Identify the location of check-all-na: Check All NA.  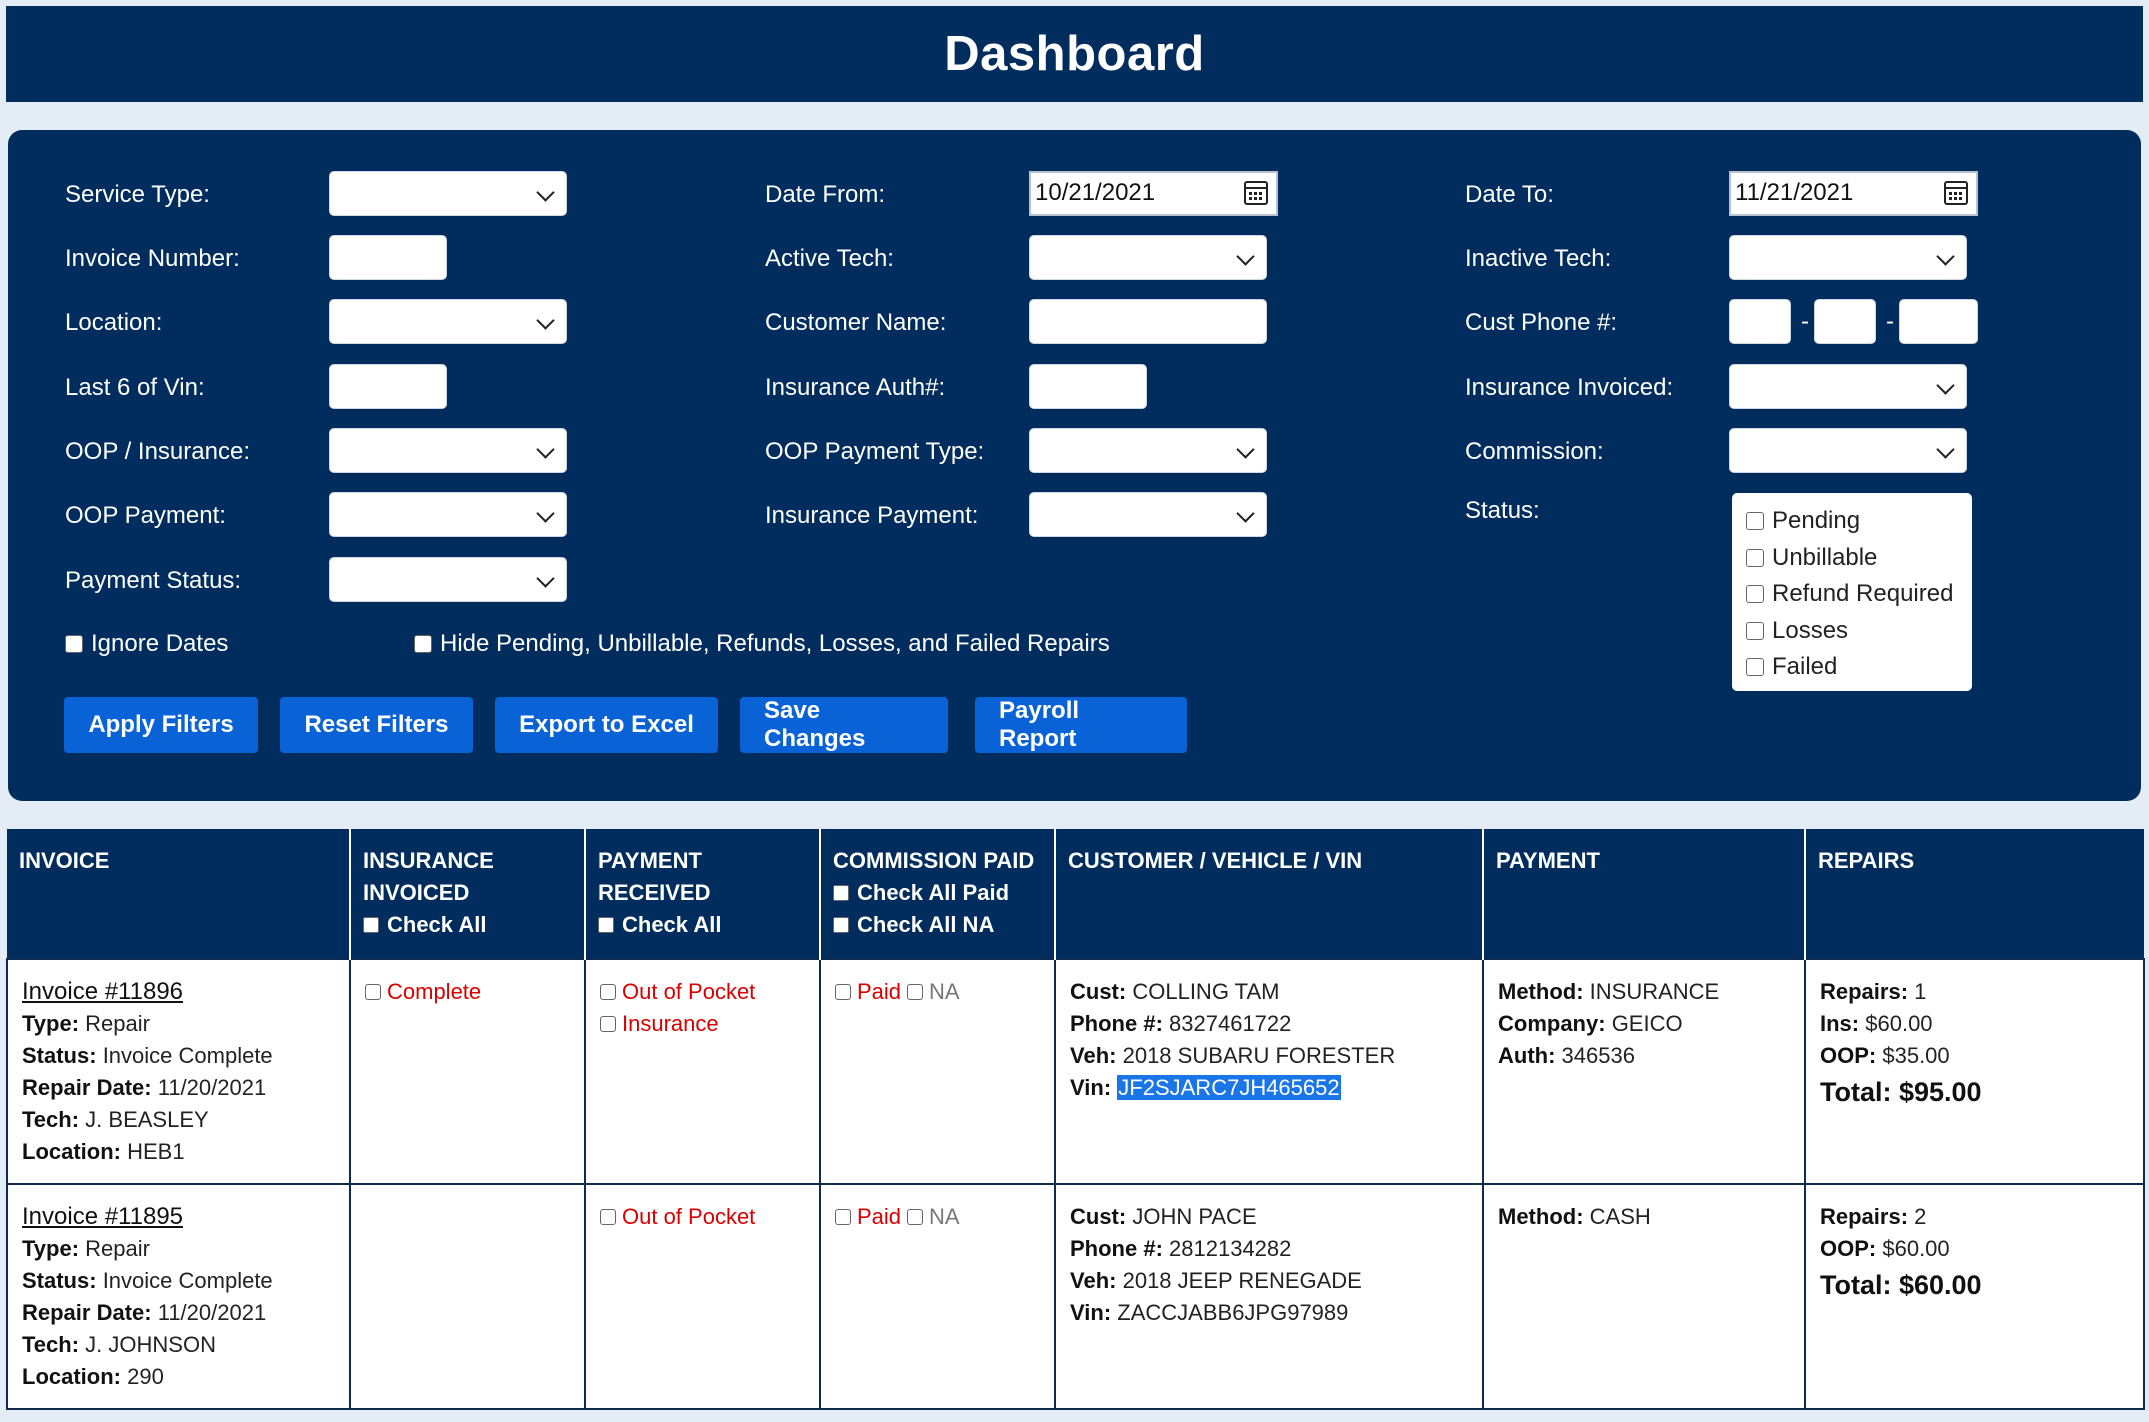
(937, 925).